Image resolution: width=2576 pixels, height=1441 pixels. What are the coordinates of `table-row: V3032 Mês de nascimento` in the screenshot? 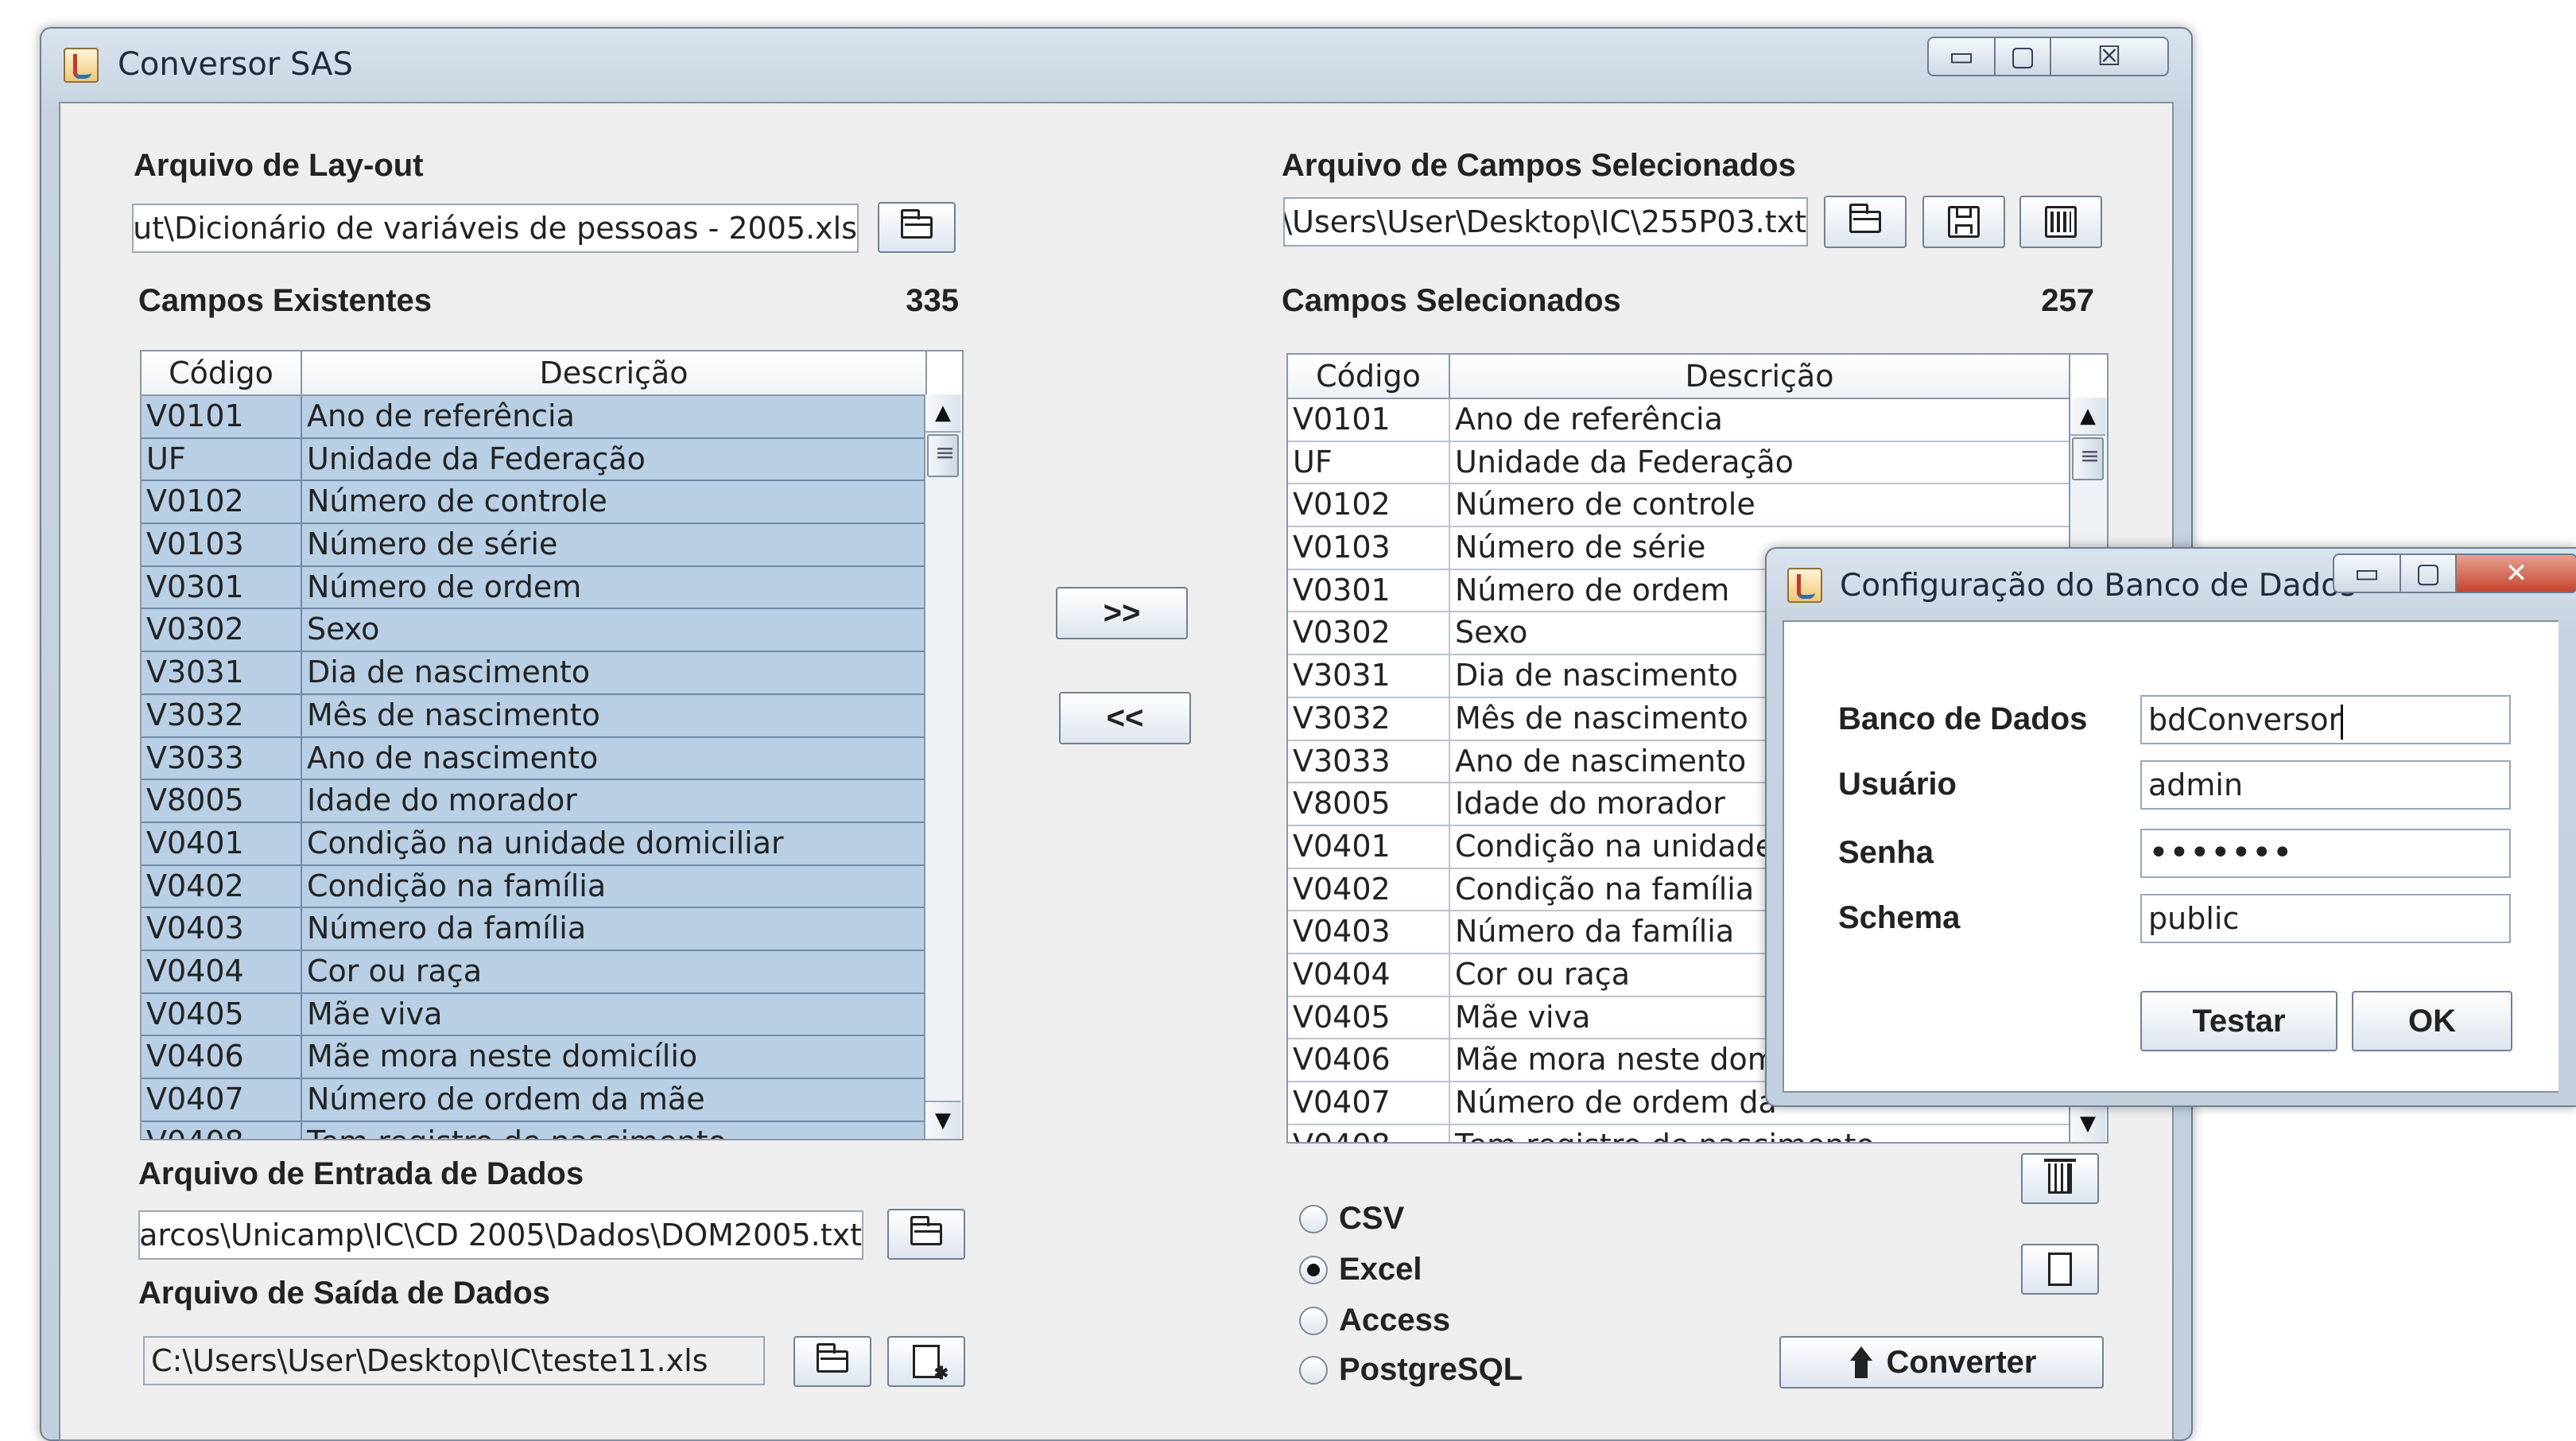 It's located at (534, 716).